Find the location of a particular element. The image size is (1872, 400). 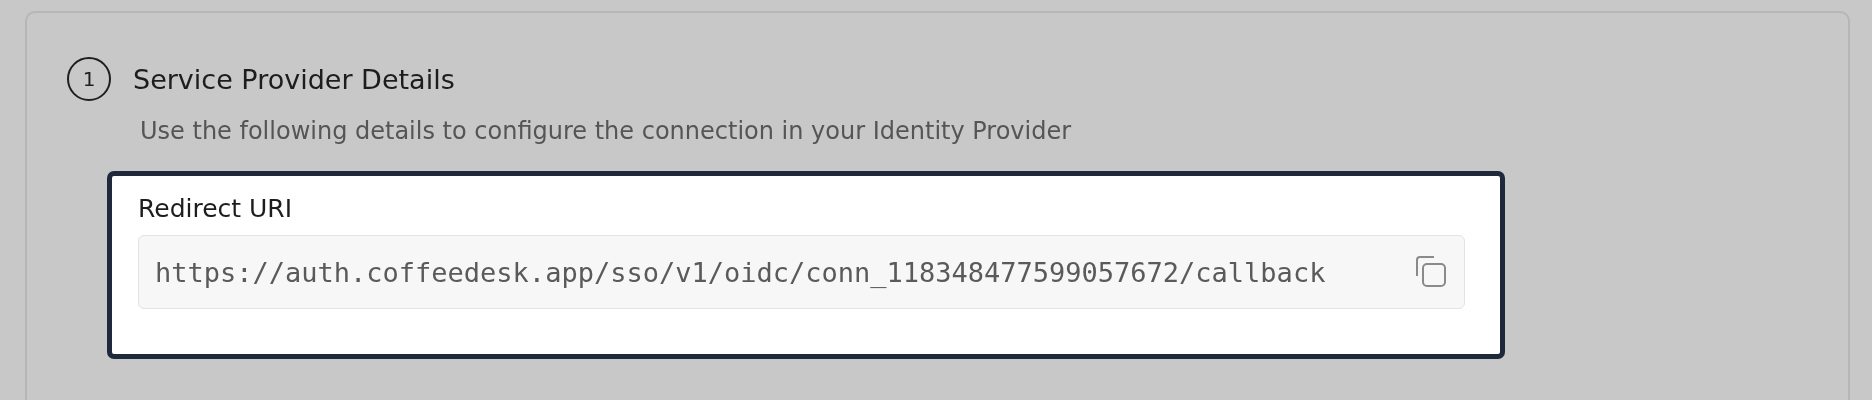

section-description: Use the following details to configure the connection in your Identity Provider is located at coordinates (606, 131).